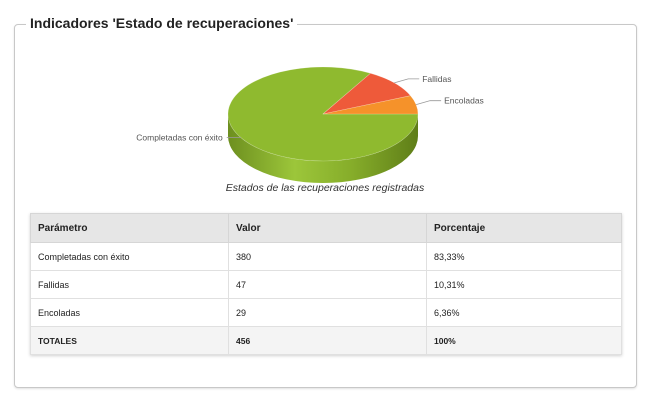 The image size is (650, 411). What do you see at coordinates (129, 228) in the screenshot?
I see `header-parametro: Parámetro` at bounding box center [129, 228].